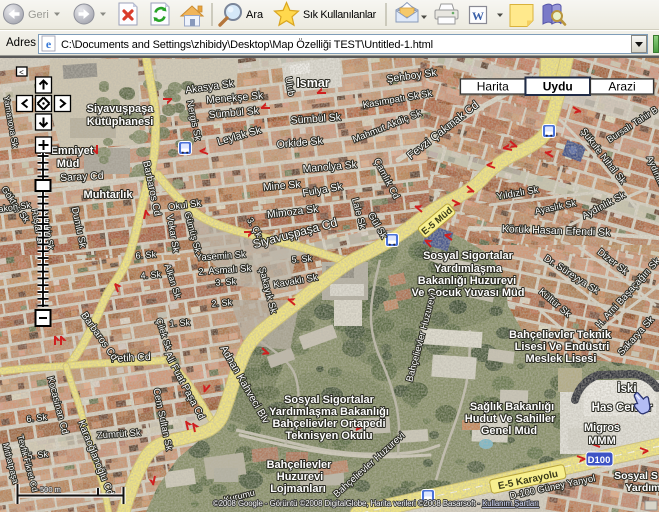 The width and height of the screenshot is (659, 512). What do you see at coordinates (49, 44) in the screenshot?
I see `svg-text: e` at bounding box center [49, 44].